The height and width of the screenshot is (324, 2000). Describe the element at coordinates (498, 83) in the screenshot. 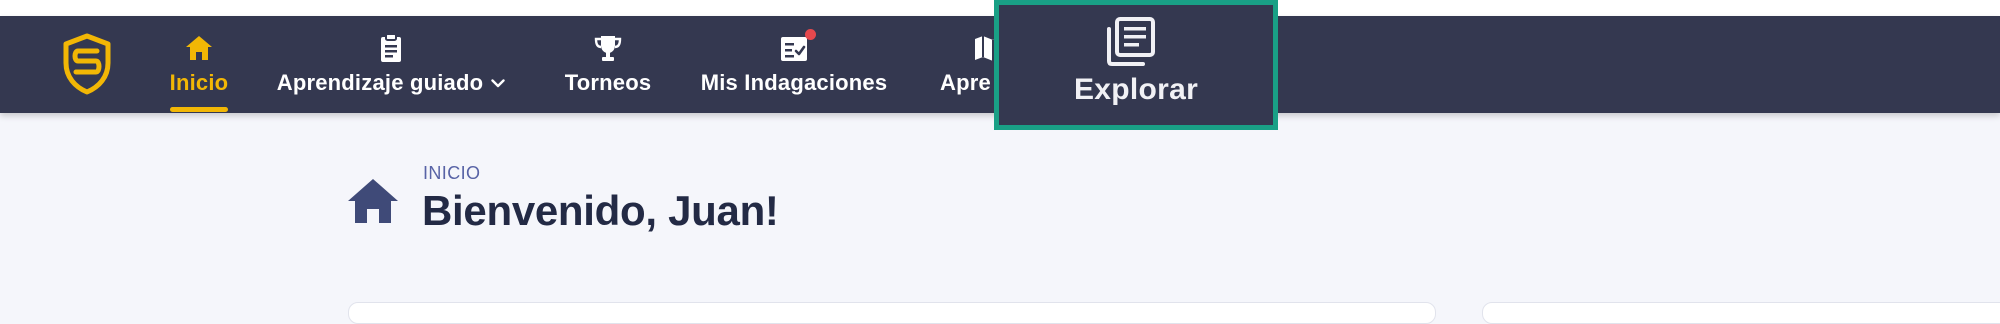

I see `chevron-down-icon` at that location.